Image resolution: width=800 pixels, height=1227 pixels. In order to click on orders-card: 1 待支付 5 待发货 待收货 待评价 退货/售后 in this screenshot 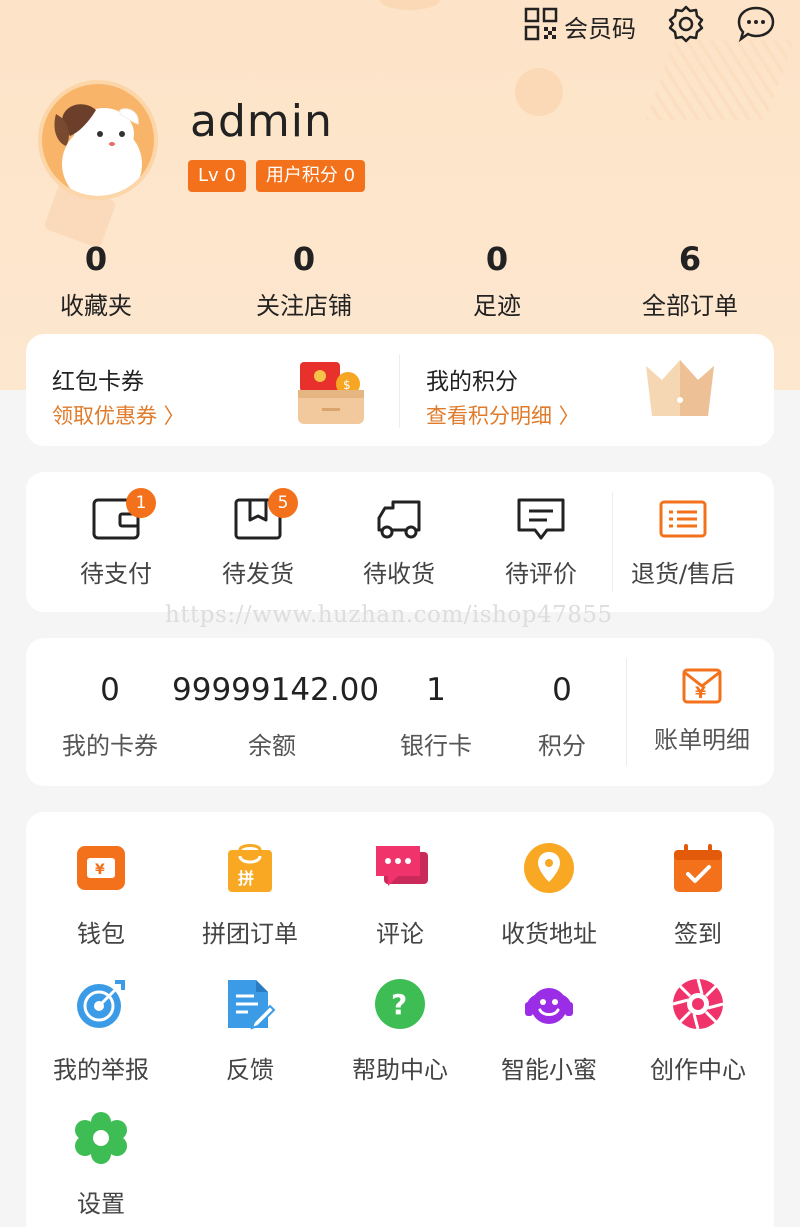, I will do `click(400, 542)`.